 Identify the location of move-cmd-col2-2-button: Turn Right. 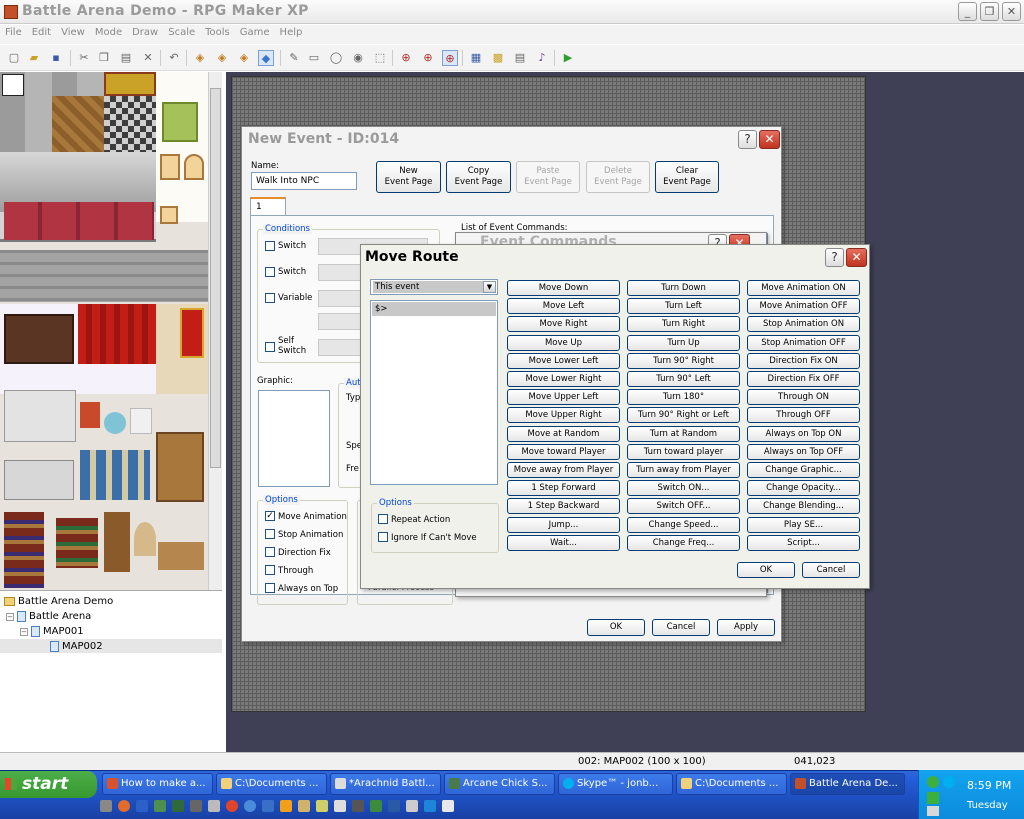
(683, 324).